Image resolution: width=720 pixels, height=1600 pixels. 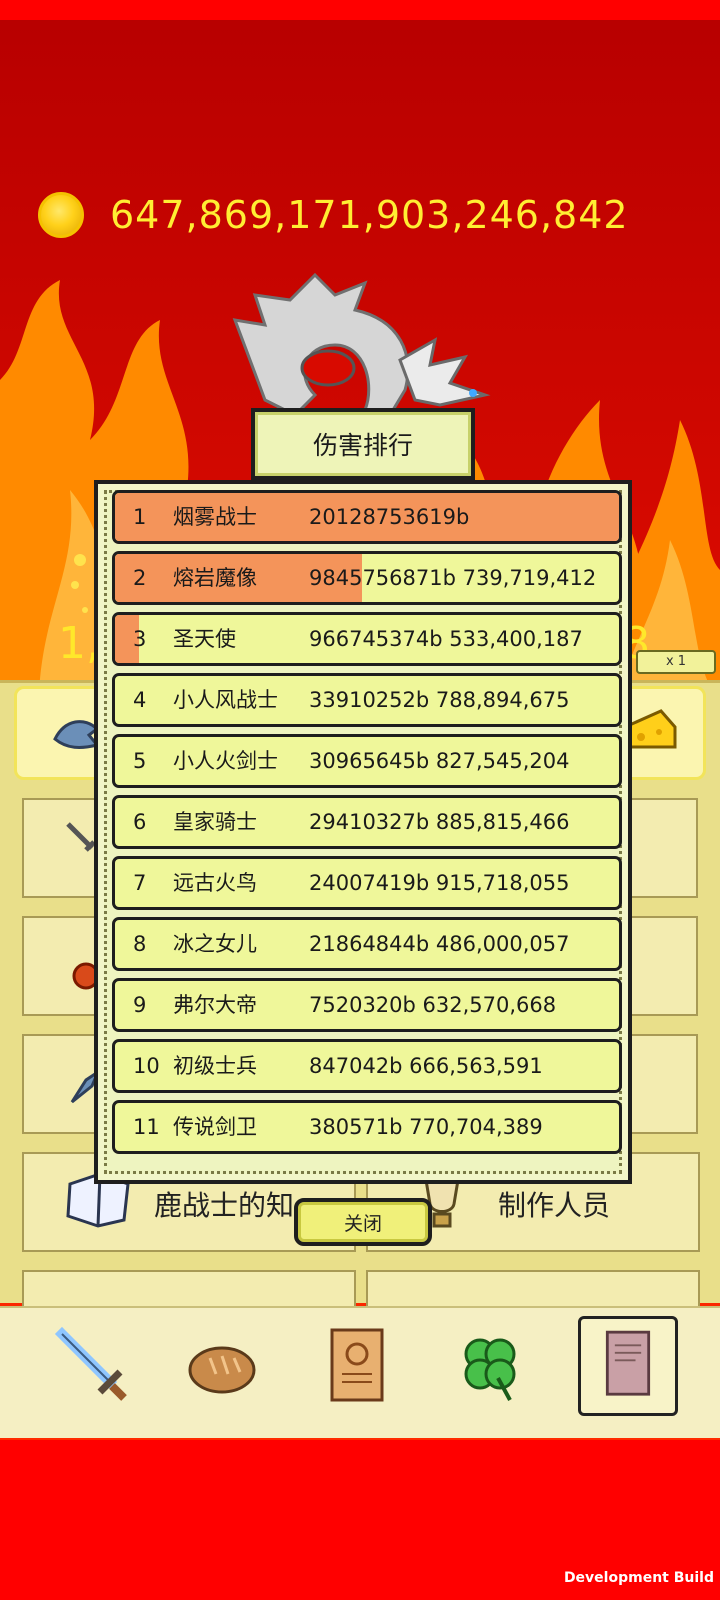 What do you see at coordinates (446, 639) in the screenshot?
I see `damage-stats: 966745374b 533,400,187` at bounding box center [446, 639].